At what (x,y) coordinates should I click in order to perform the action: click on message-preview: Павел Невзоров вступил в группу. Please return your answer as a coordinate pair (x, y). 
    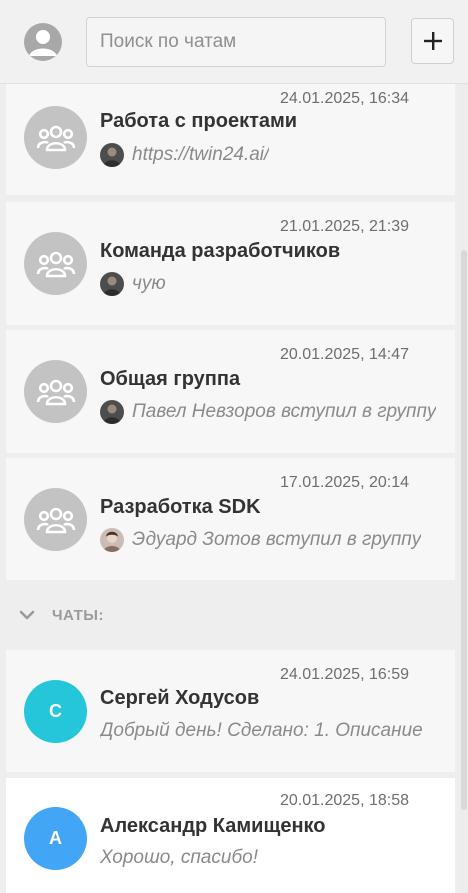
    Looking at the image, I should click on (284, 411).